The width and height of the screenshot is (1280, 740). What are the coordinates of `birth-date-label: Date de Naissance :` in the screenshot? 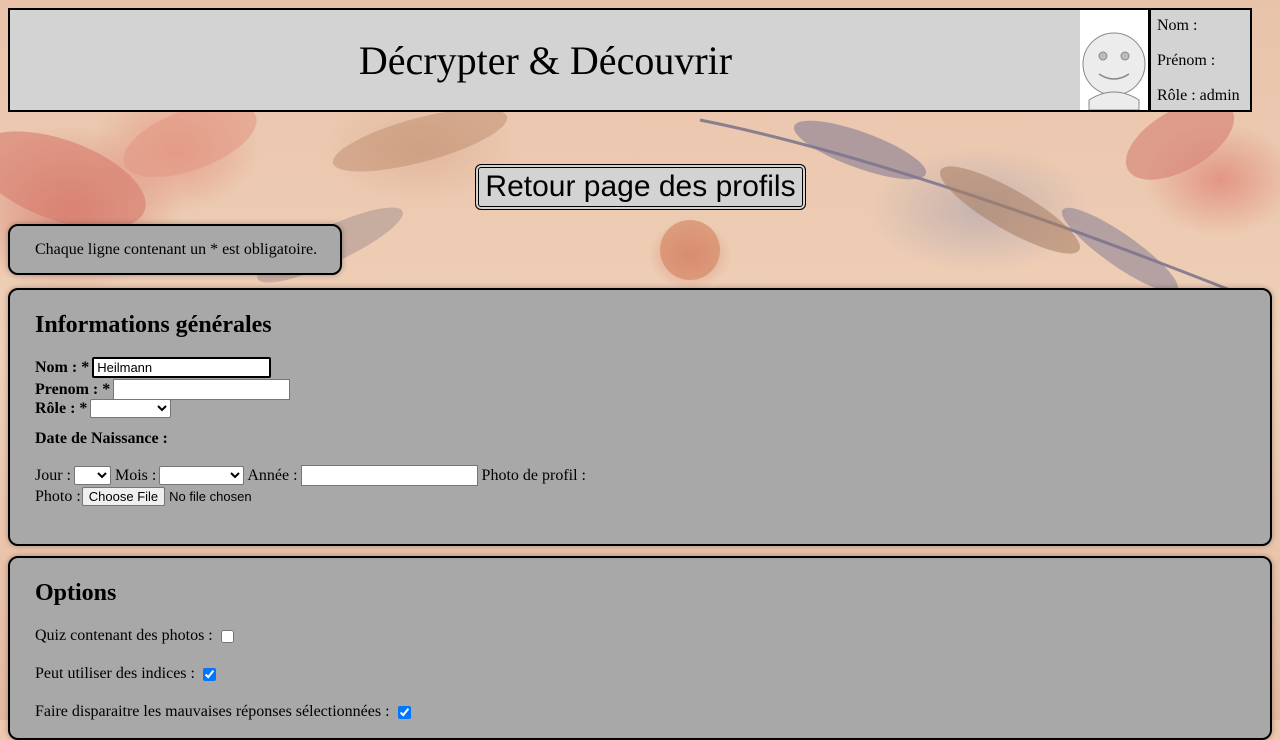 It's located at (101, 438).